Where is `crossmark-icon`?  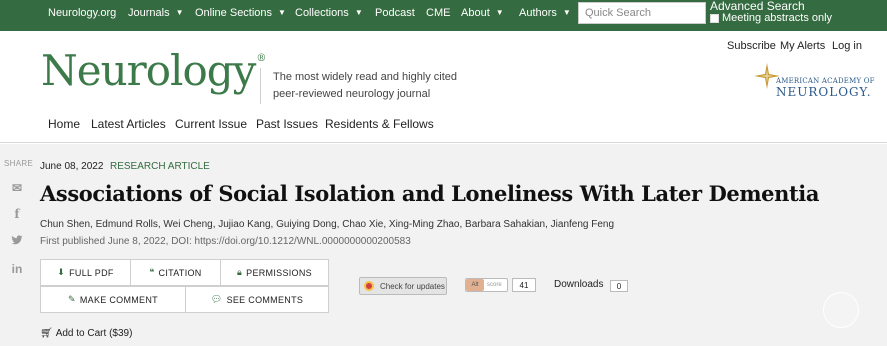
crossmark-icon is located at coordinates (369, 286).